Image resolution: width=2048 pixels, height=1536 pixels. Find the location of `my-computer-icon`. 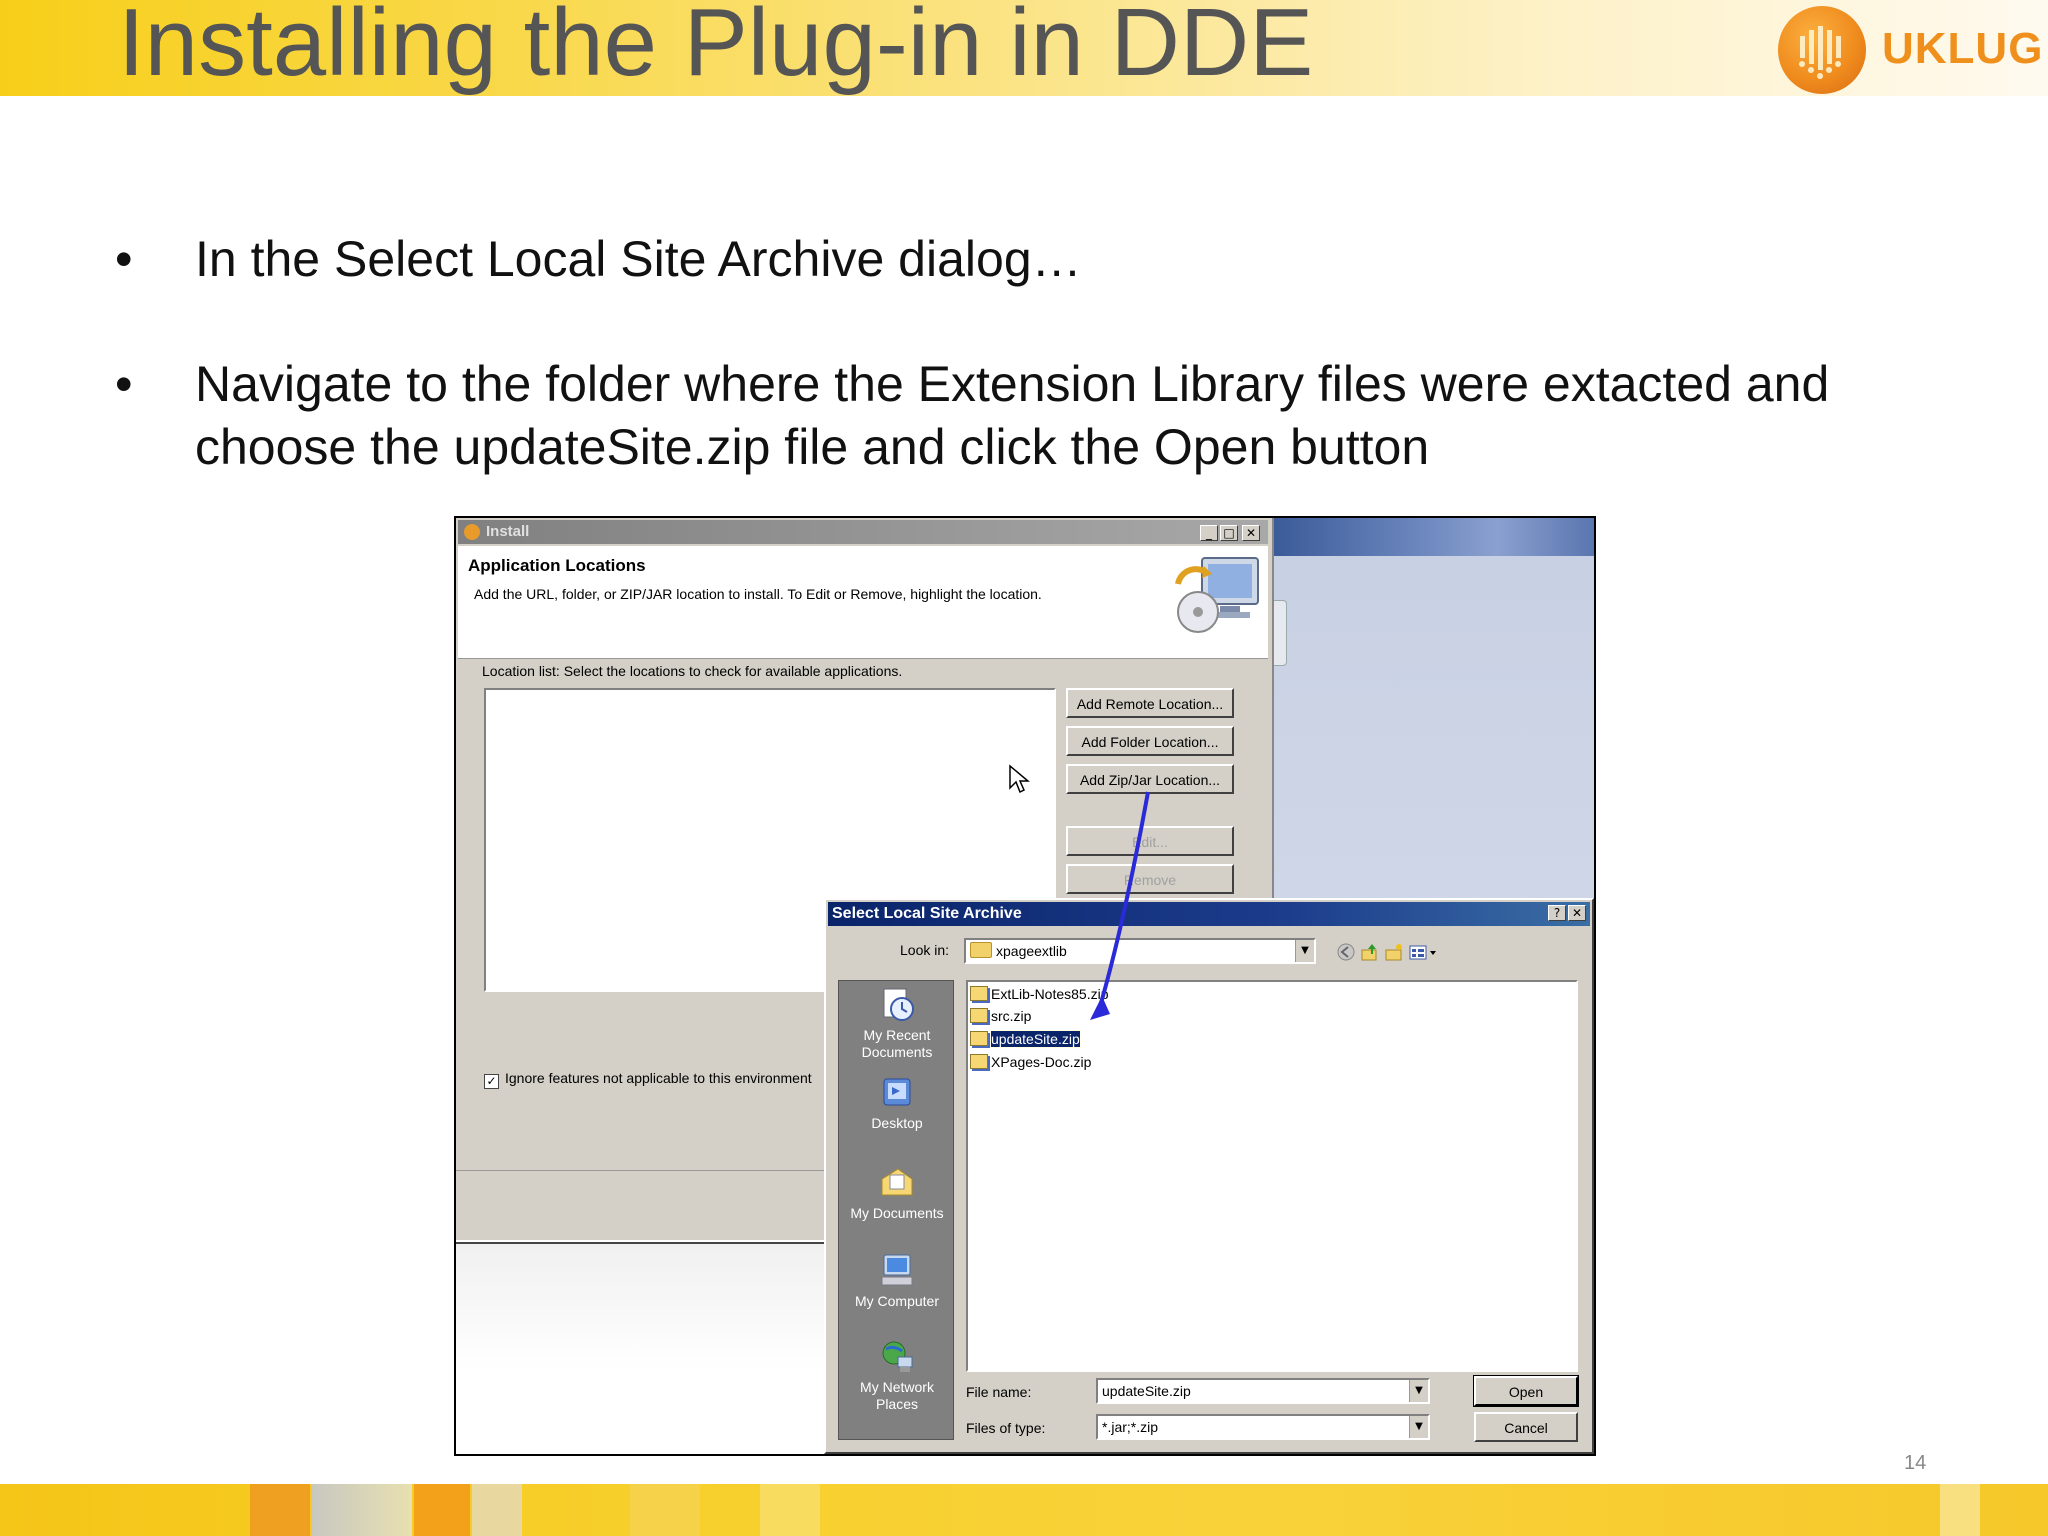

my-computer-icon is located at coordinates (897, 1270).